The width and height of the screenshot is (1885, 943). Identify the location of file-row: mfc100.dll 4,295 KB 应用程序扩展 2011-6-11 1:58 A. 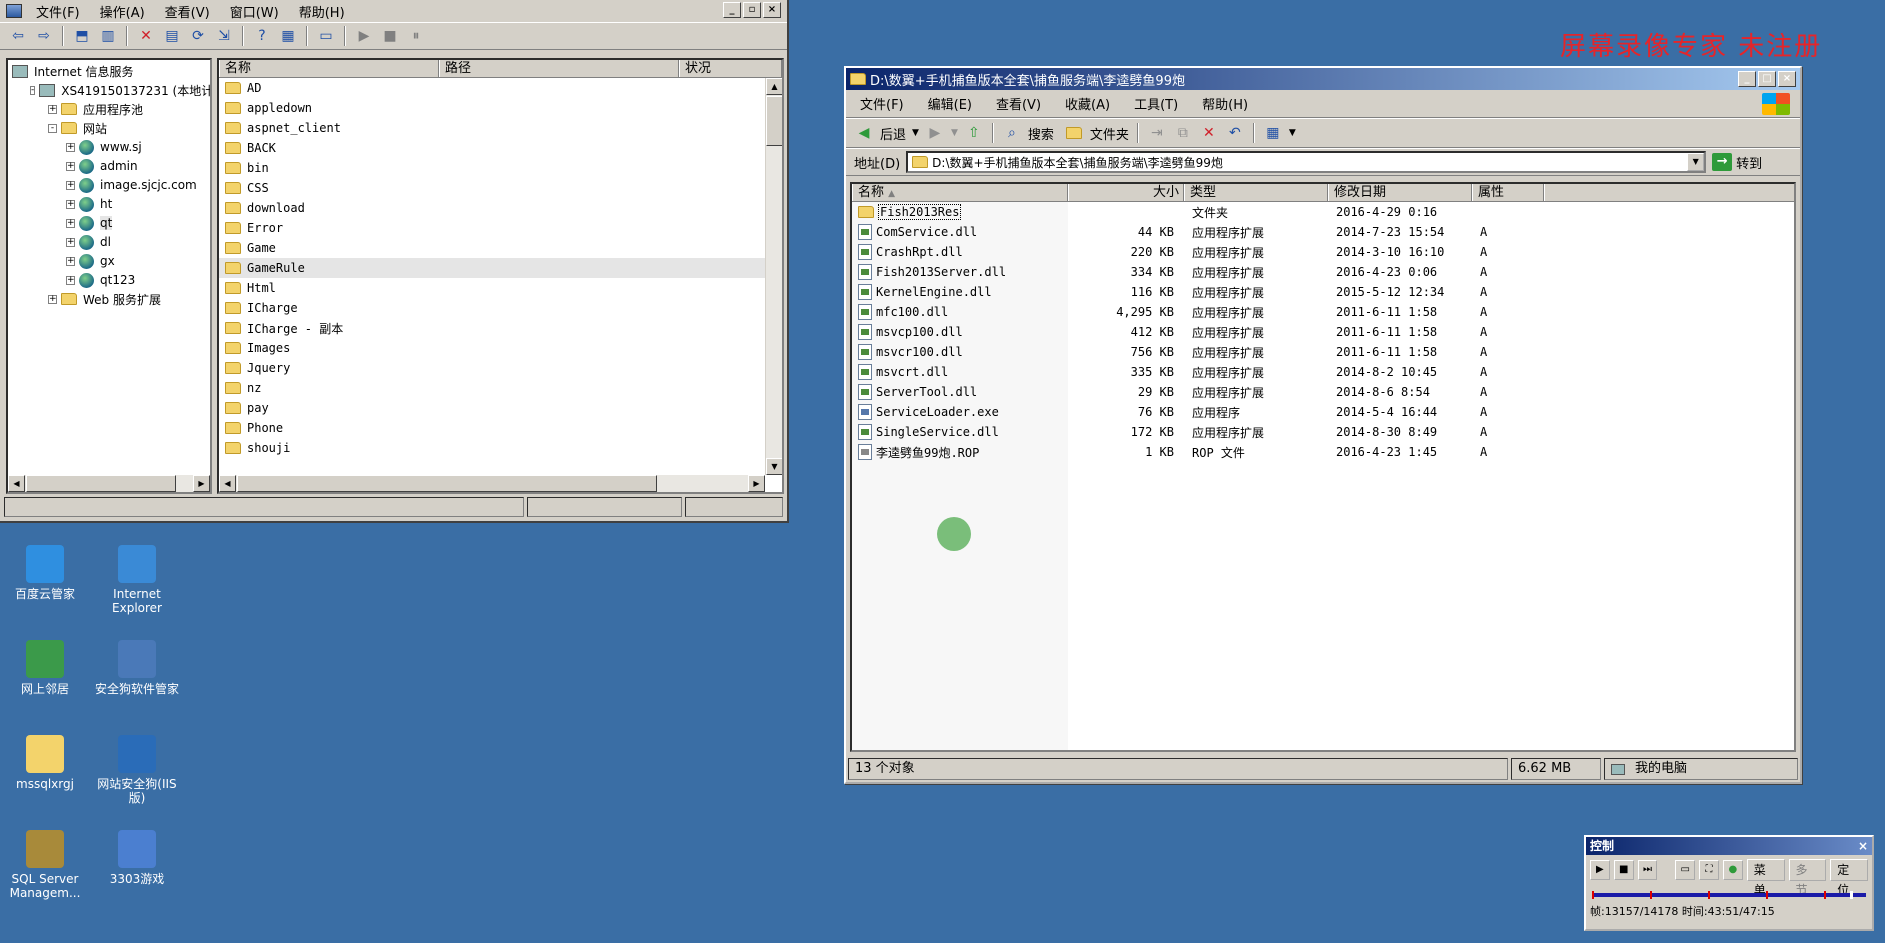
(1323, 312).